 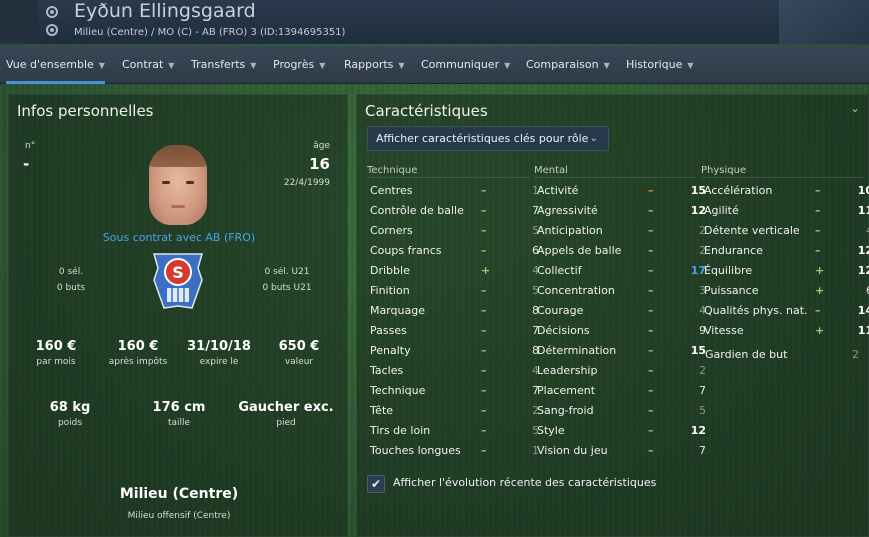 What do you see at coordinates (426, 111) in the screenshot?
I see `panel-title: Caractéristiques` at bounding box center [426, 111].